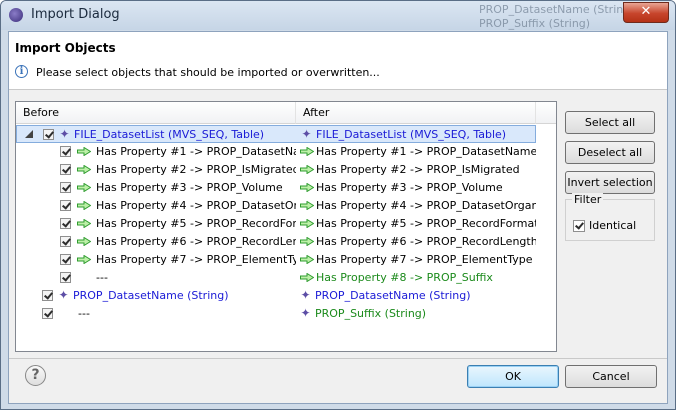 This screenshot has width=676, height=410. I want to click on tree-cell-after: ✦ PROP_Suffix (String), so click(416, 314).